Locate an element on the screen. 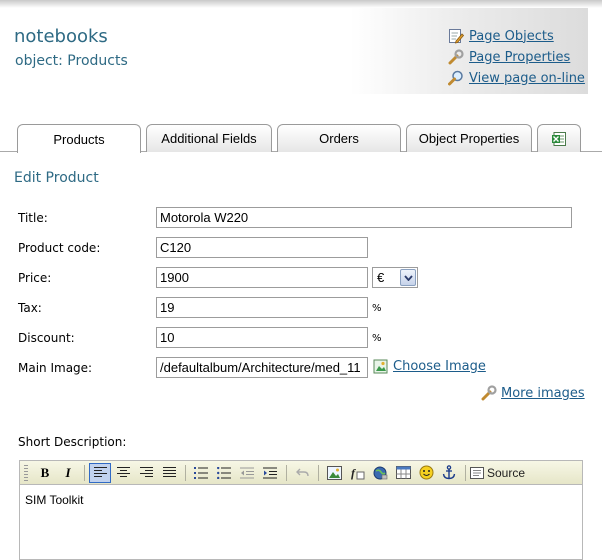 Image resolution: width=602 pixels, height=560 pixels. choose-image-link: Choose Image is located at coordinates (429, 366).